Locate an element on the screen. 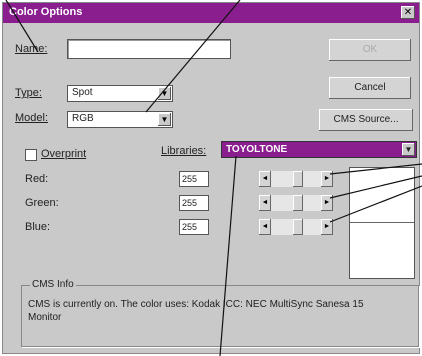 The width and height of the screenshot is (422, 356). libraries-select-value: TOYOLTONE is located at coordinates (257, 149).